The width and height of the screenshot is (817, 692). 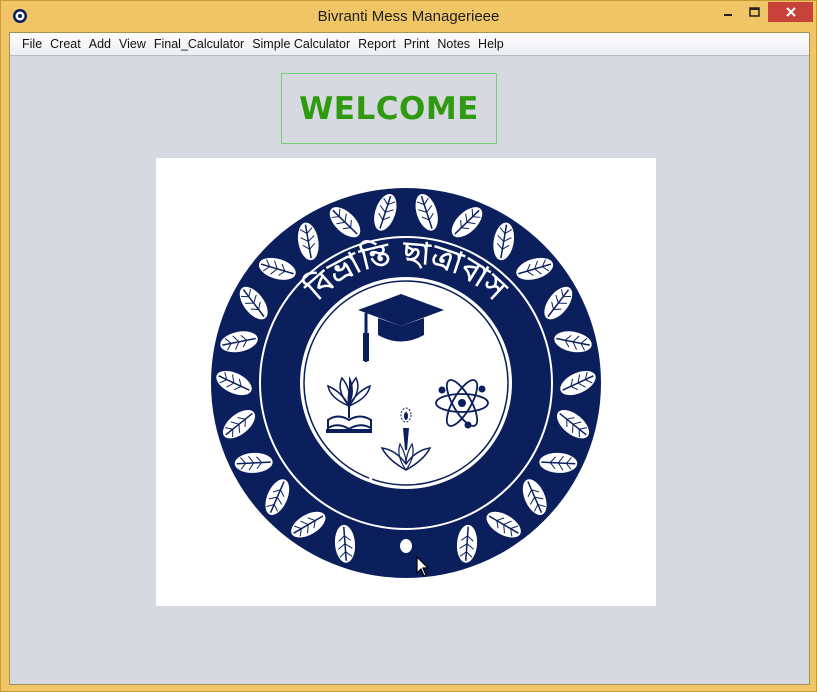 What do you see at coordinates (32, 44) in the screenshot?
I see `menu-file: File` at bounding box center [32, 44].